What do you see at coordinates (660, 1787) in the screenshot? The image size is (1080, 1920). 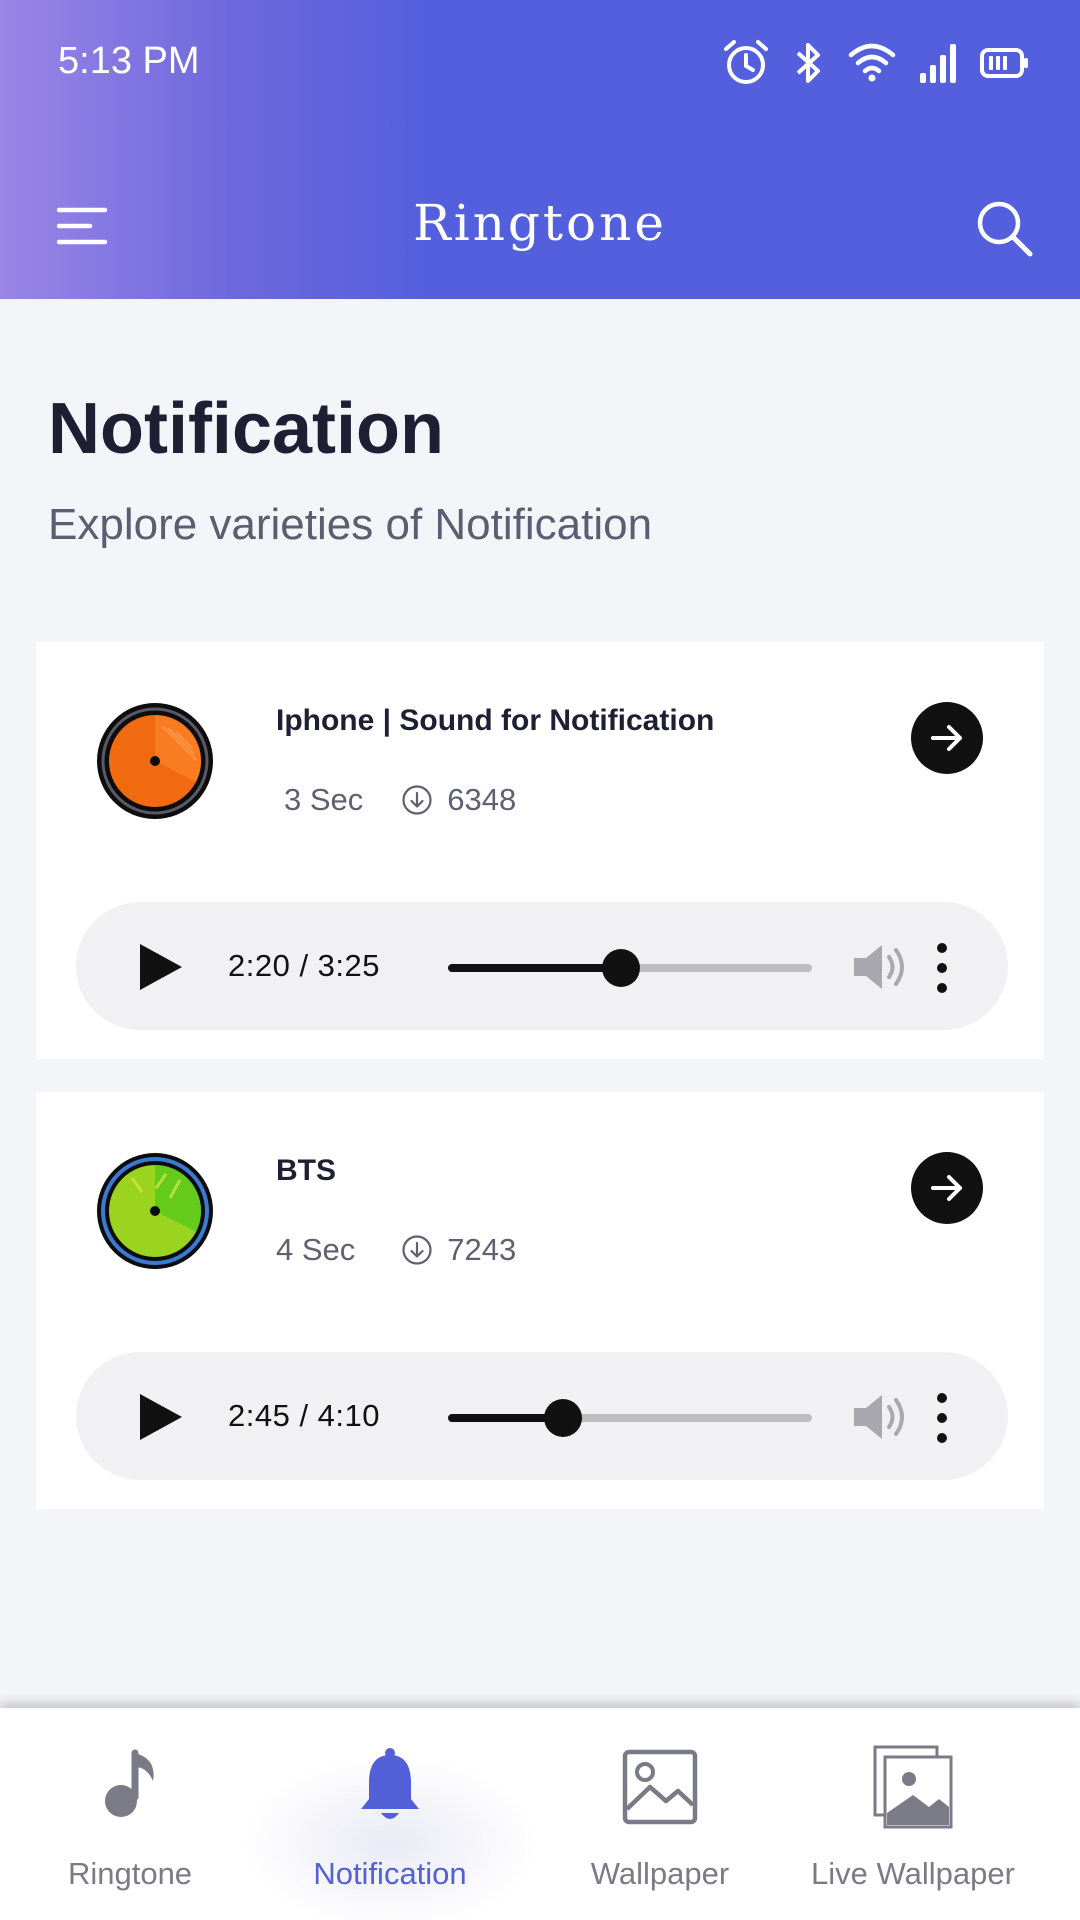 I see `image-icon` at bounding box center [660, 1787].